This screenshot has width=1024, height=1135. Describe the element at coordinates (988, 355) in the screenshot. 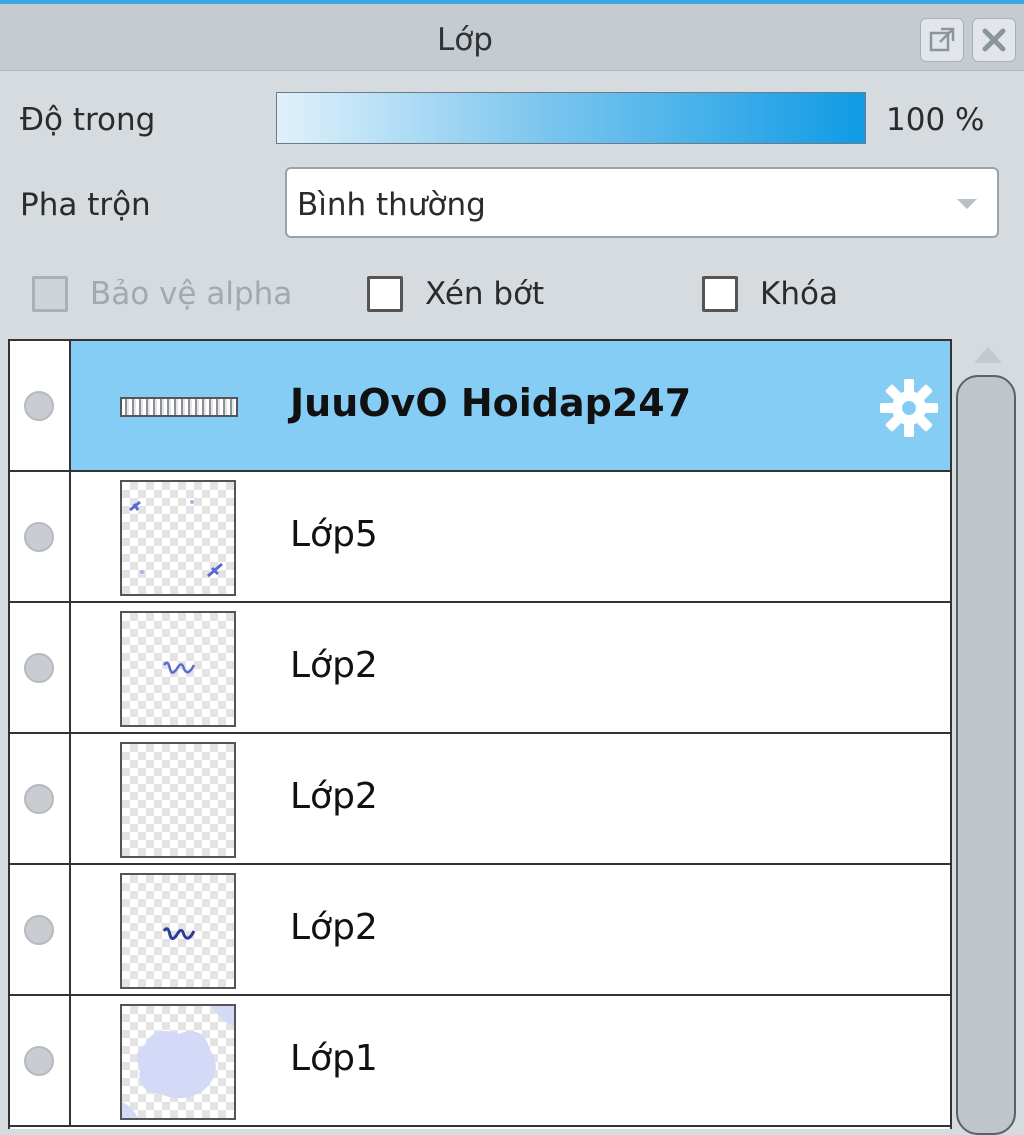

I see `scroll-up-arrow-icon` at that location.